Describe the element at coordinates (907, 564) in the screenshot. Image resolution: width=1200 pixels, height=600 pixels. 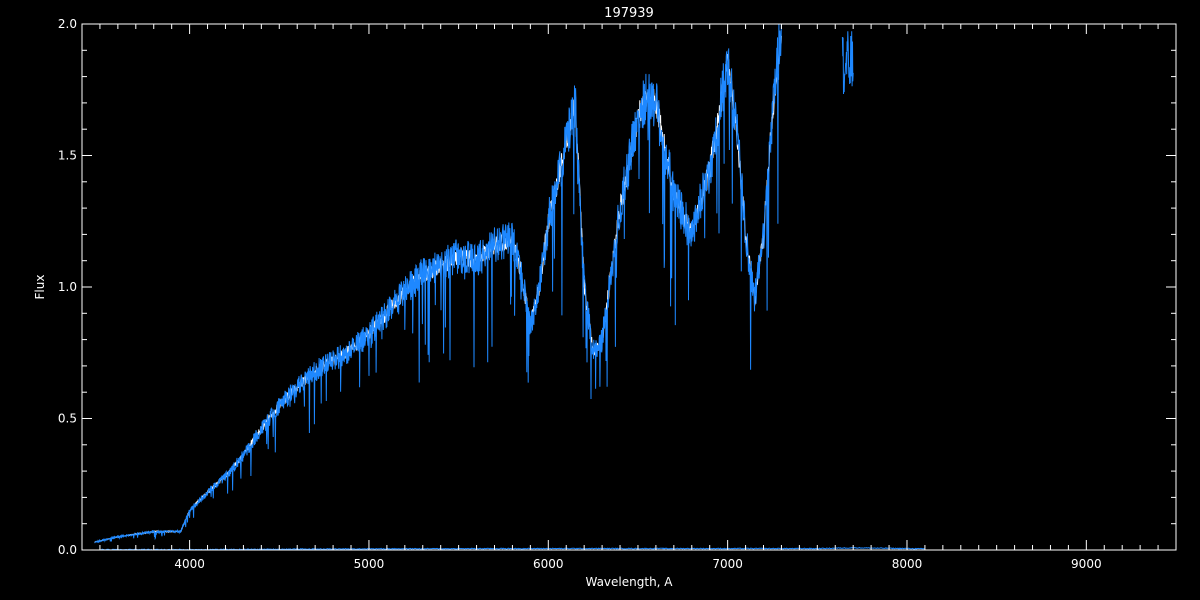
I see `x-tick-label: 8000` at that location.